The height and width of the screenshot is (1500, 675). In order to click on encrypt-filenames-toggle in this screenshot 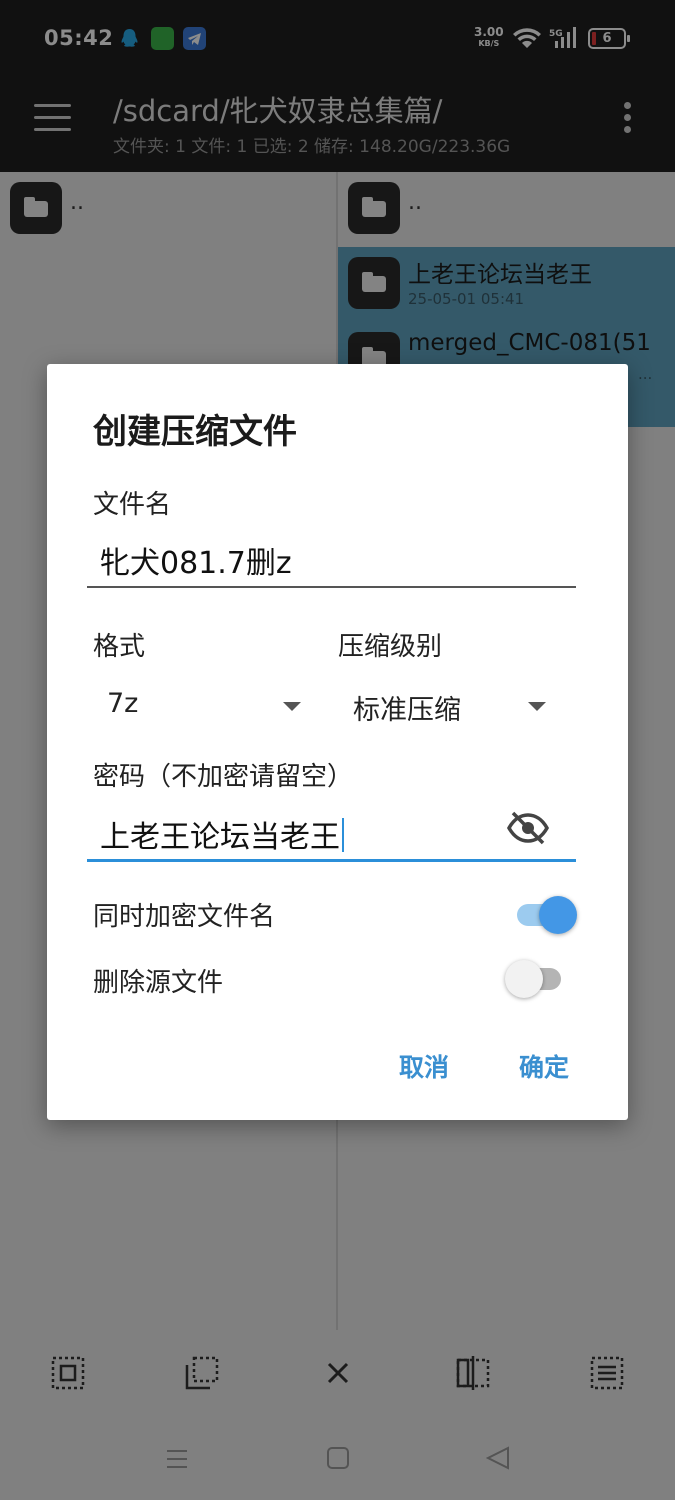, I will do `click(547, 915)`.